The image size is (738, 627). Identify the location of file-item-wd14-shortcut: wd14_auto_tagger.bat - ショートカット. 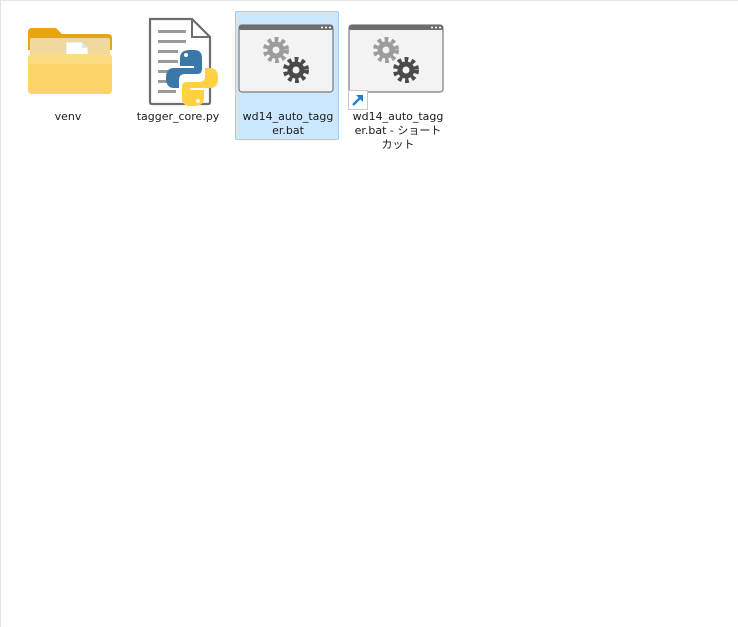
(397, 81).